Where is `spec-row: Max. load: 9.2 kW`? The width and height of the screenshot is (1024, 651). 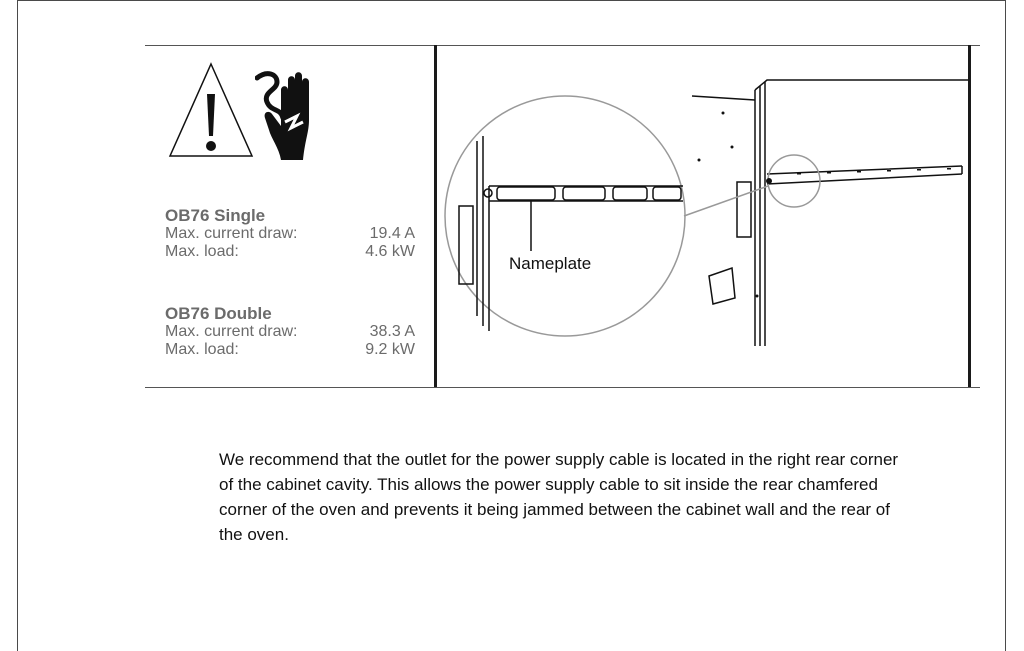 spec-row: Max. load: 9.2 kW is located at coordinates (290, 350).